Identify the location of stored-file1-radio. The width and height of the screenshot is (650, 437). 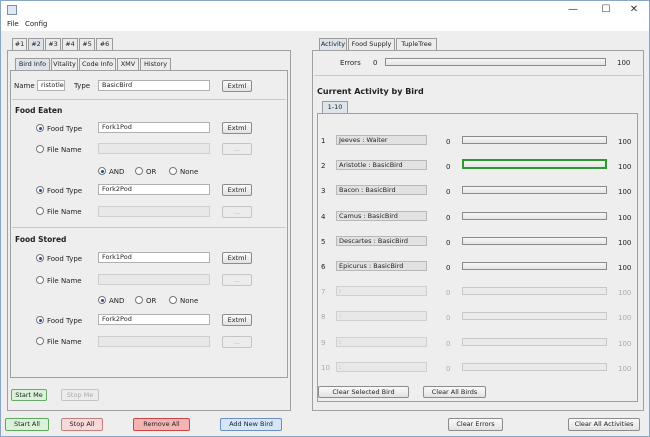
(40, 280).